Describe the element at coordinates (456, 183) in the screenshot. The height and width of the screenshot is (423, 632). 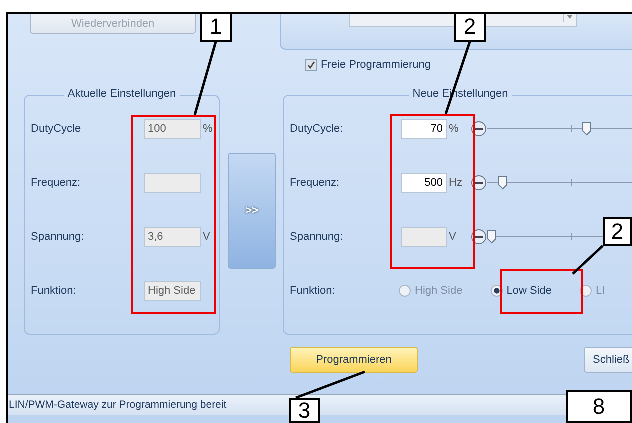
I see `unit-label: Hz` at that location.